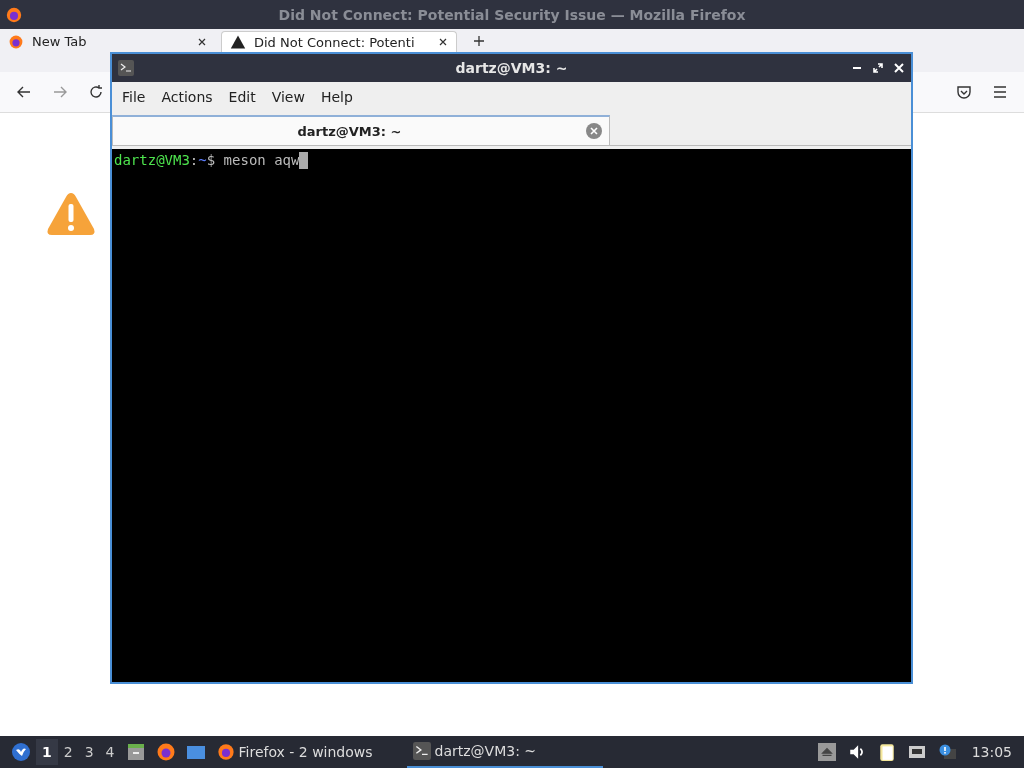 The width and height of the screenshot is (1024, 768). I want to click on window-title: Did Not Connect: Potential Security Issue — Mozilla Firefox, so click(512, 14).